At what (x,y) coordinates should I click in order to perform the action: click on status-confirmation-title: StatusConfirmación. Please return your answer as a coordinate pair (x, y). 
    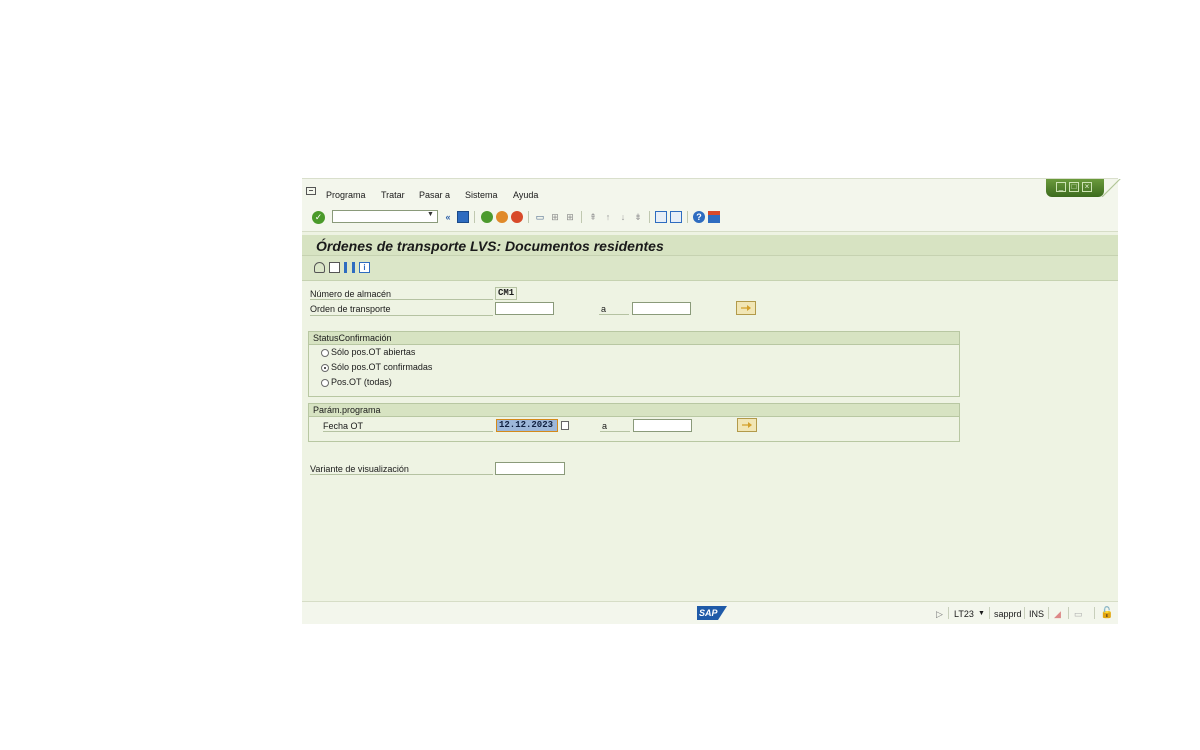
    Looking at the image, I should click on (634, 338).